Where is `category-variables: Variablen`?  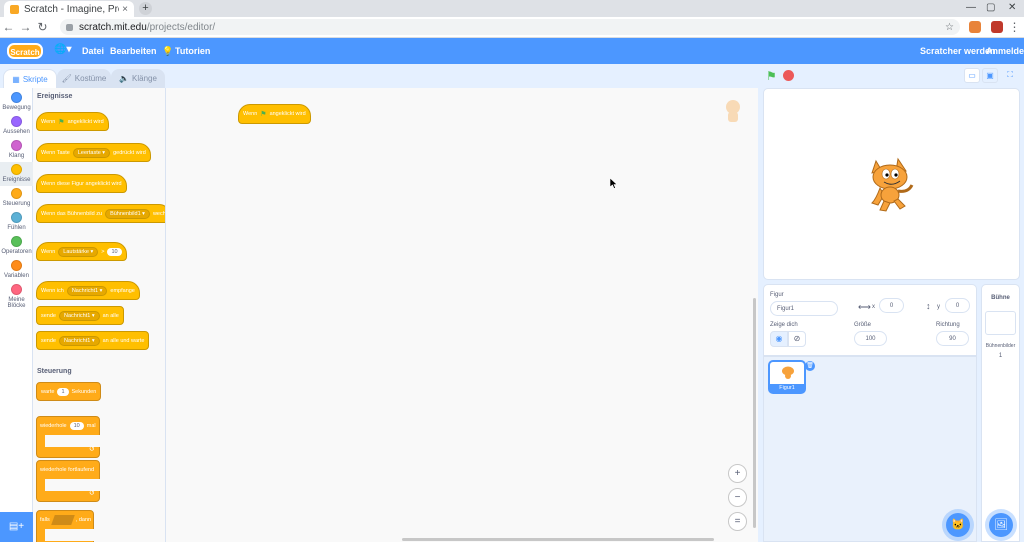
category-variables: Variablen is located at coordinates (16, 269).